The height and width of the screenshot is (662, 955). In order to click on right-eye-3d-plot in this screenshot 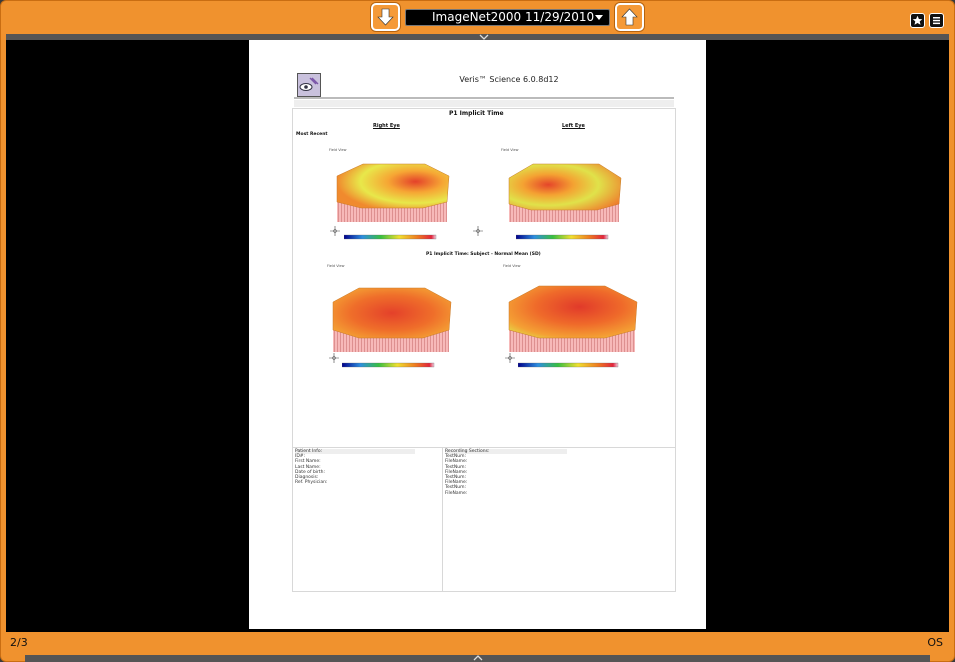, I will do `click(393, 192)`.